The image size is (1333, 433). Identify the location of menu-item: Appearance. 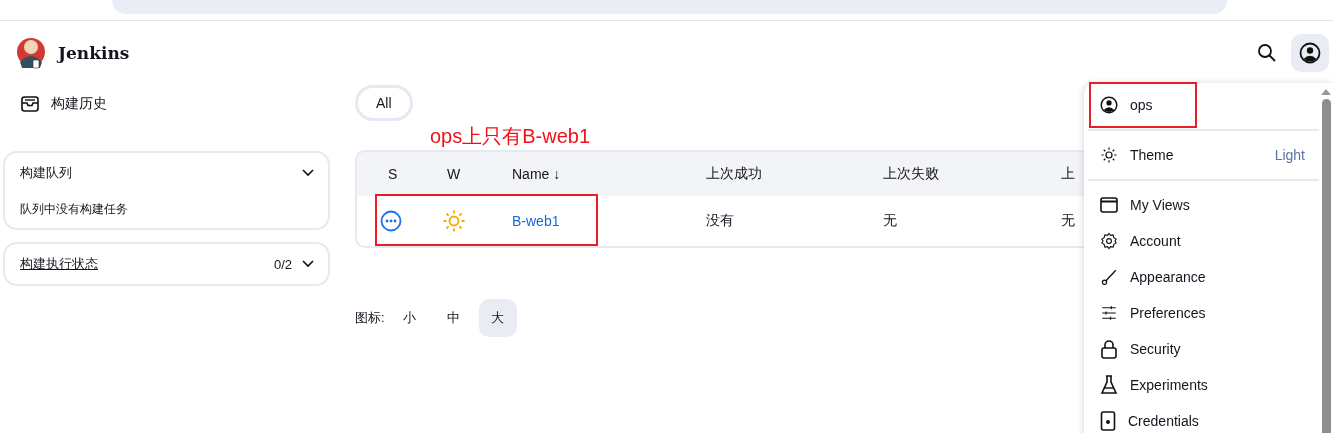
(1203, 277).